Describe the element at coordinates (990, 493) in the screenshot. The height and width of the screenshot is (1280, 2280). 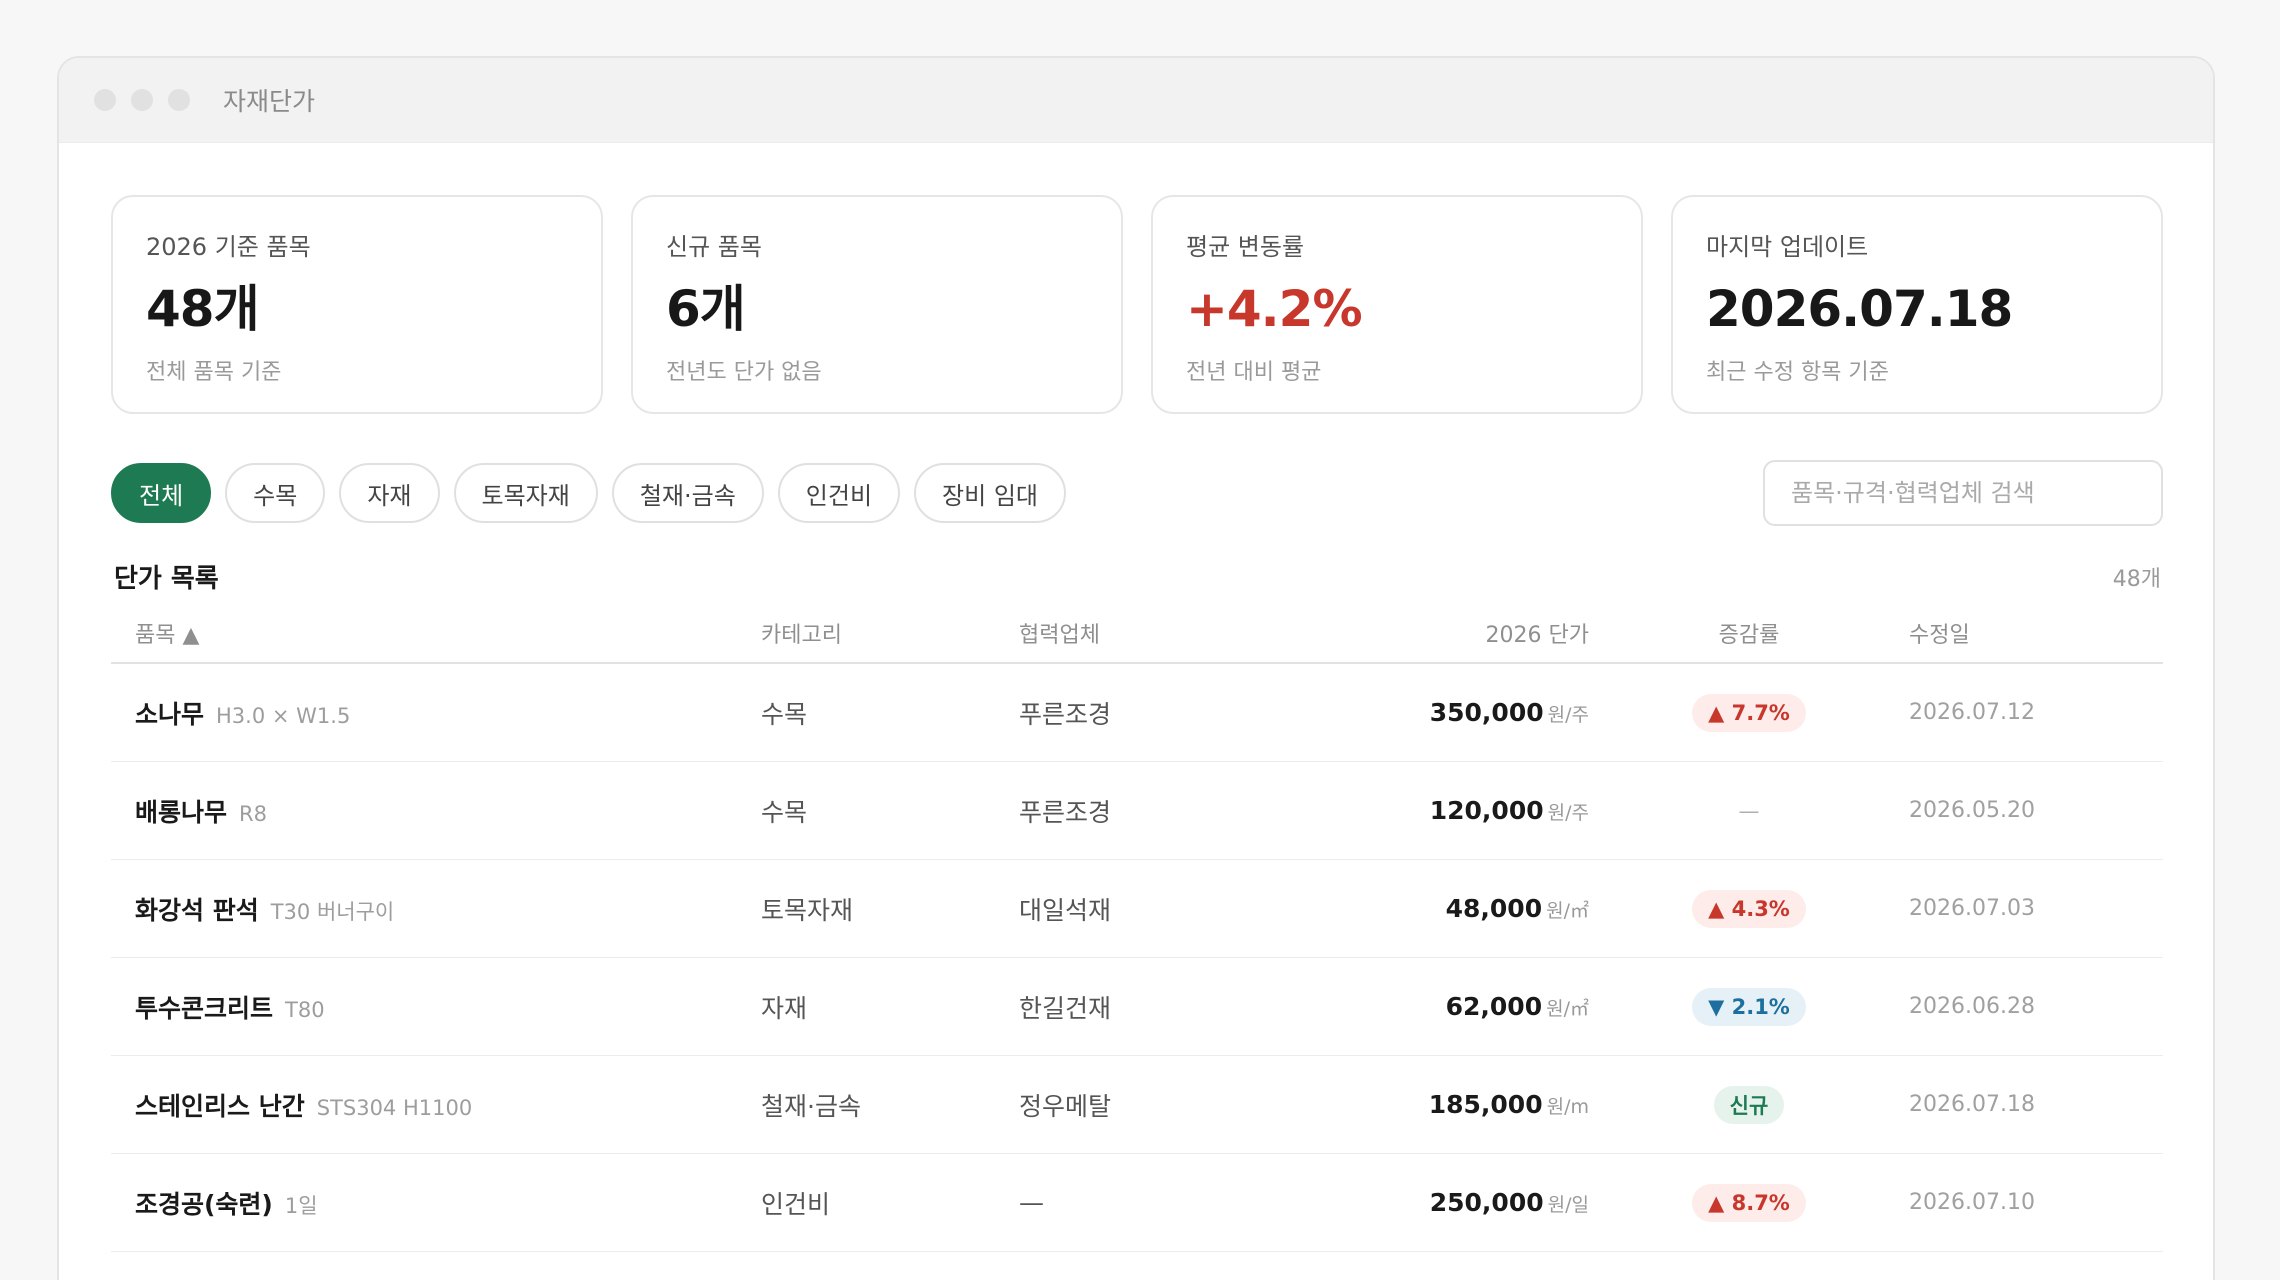
I see `filter-chip-equipment: 장비 임대` at that location.